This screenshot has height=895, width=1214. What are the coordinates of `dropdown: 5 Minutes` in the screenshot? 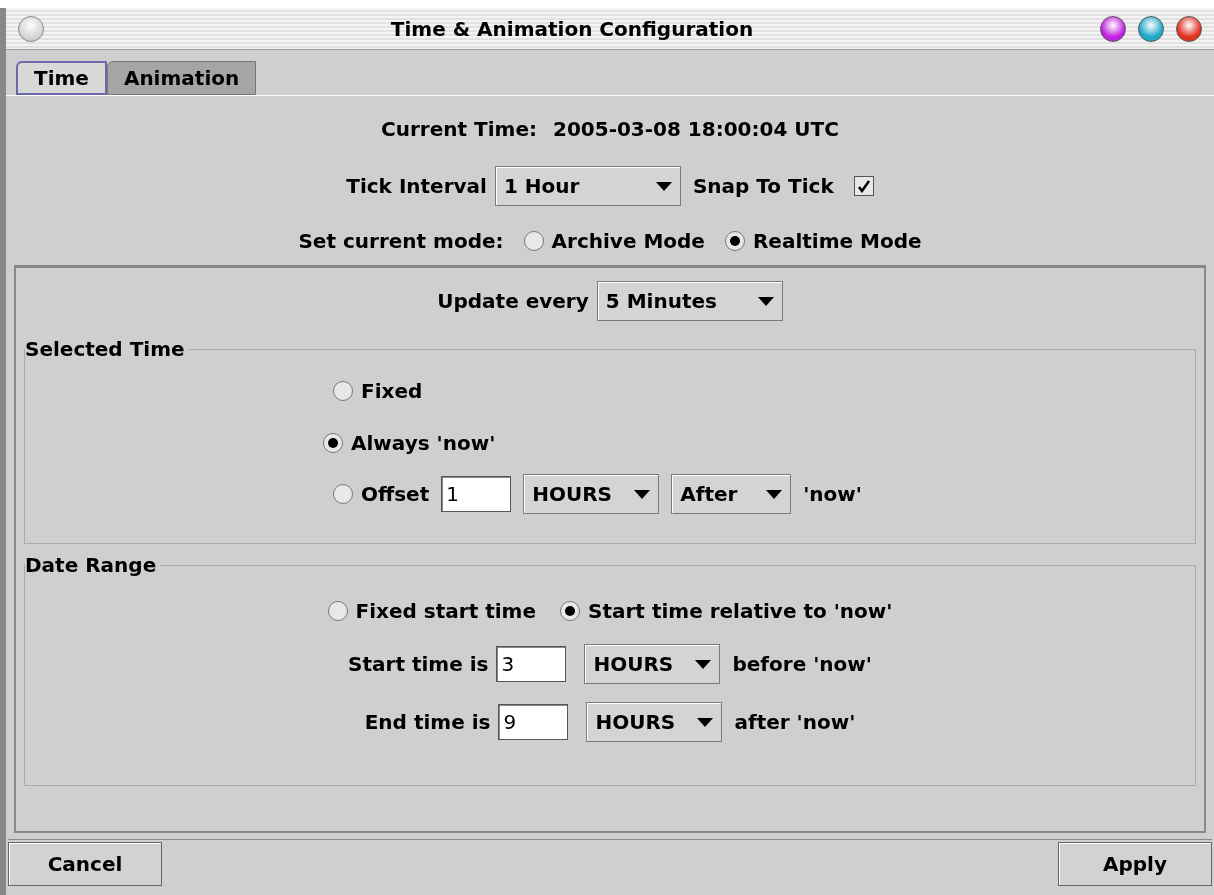 It's located at (689, 301).